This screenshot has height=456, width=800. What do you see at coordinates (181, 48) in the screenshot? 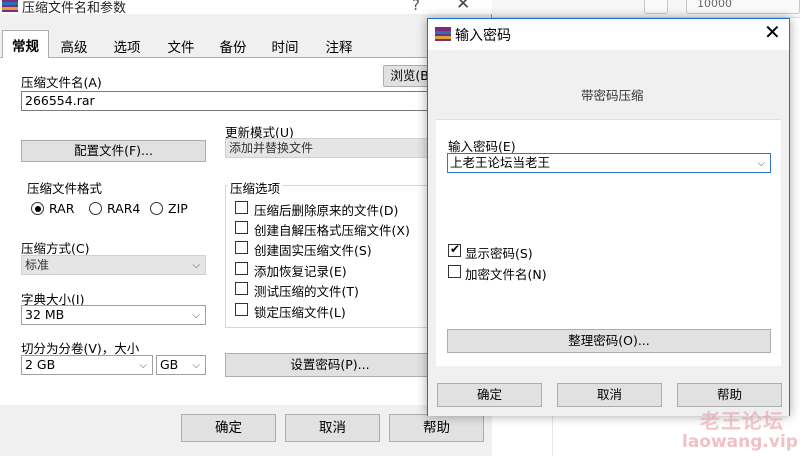
I see `tab-label: 文件` at bounding box center [181, 48].